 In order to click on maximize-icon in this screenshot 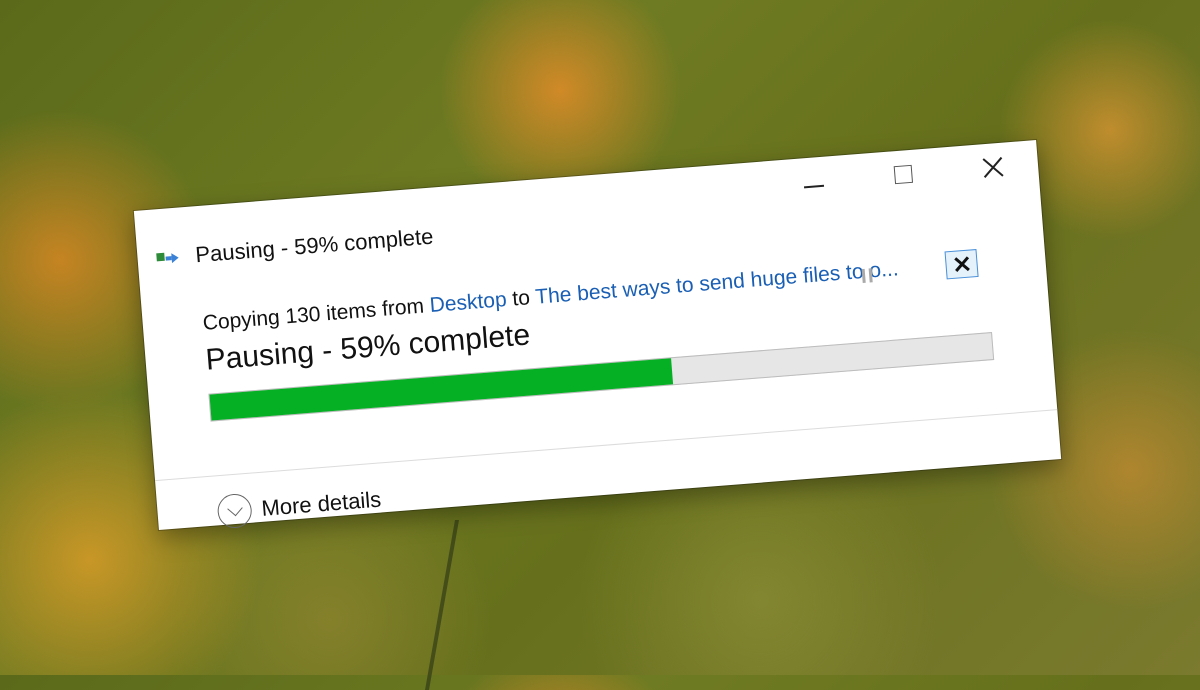, I will do `click(903, 174)`.